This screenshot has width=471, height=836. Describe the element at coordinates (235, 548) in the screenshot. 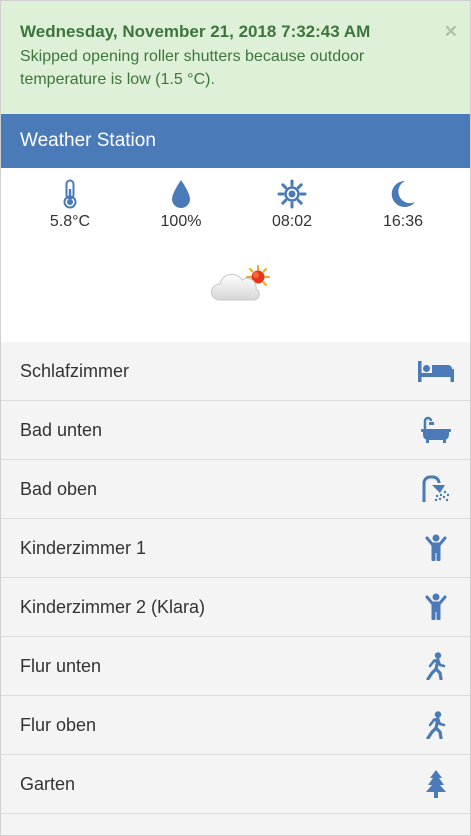

I see `list-item: Kinderzimmer 1` at that location.